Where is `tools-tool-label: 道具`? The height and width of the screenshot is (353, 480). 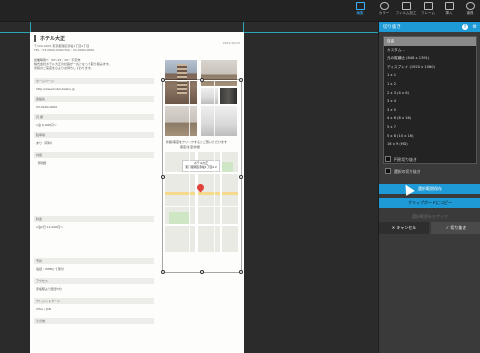 tools-tool-label: 道具 is located at coordinates (470, 13).